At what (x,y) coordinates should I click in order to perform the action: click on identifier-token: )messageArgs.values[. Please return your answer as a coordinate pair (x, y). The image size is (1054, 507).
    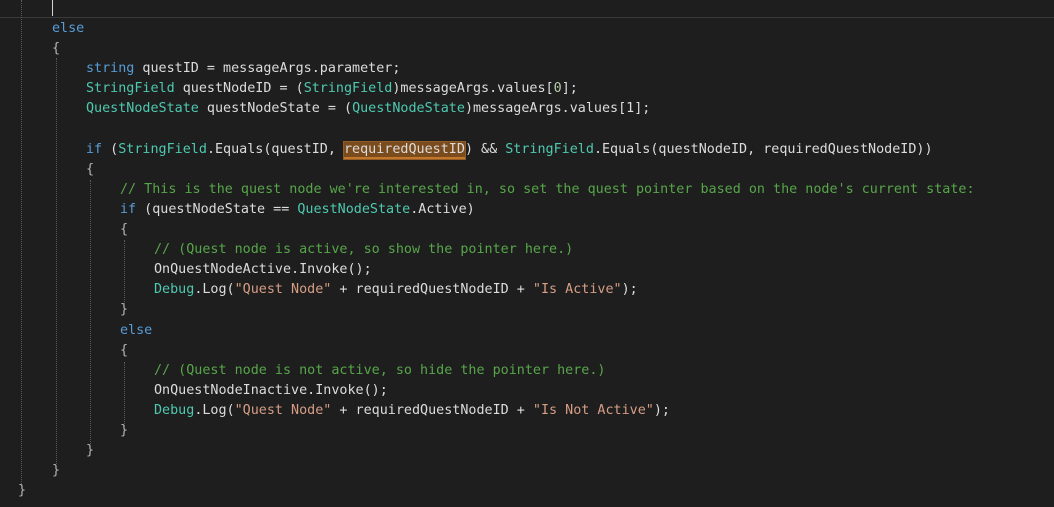
    Looking at the image, I should click on (473, 89).